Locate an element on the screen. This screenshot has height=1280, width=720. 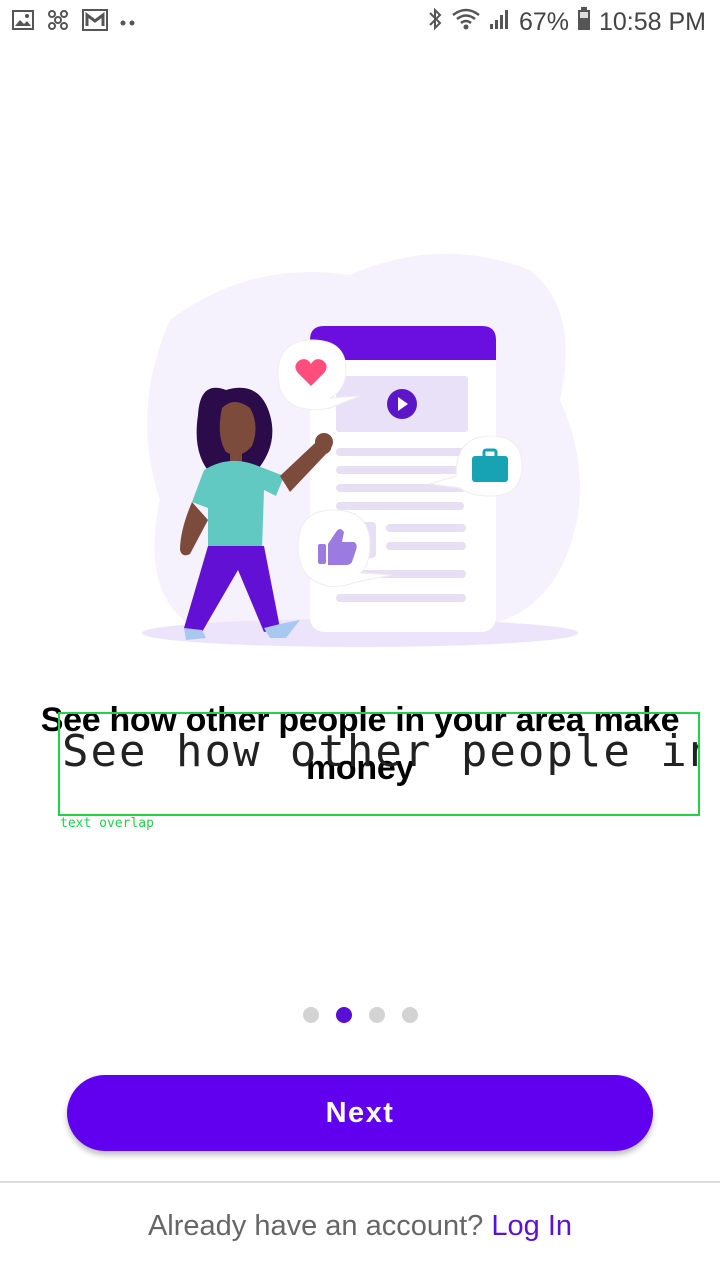
more-dots-icon is located at coordinates (128, 23).